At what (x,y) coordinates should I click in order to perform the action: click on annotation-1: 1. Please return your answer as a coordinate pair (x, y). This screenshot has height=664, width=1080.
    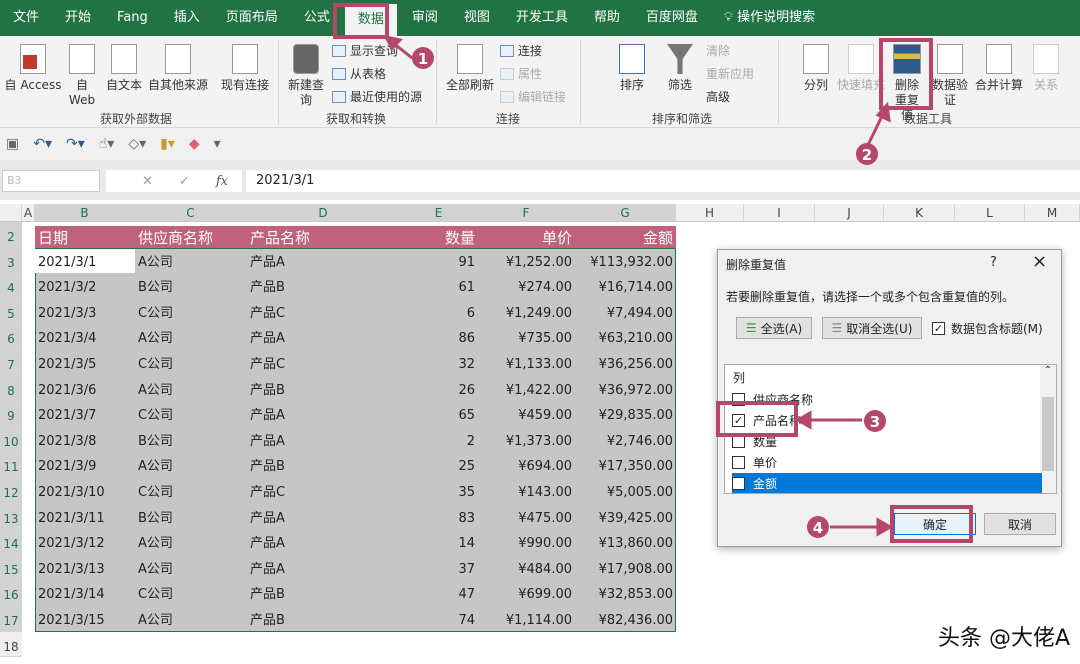
    Looking at the image, I should click on (423, 59).